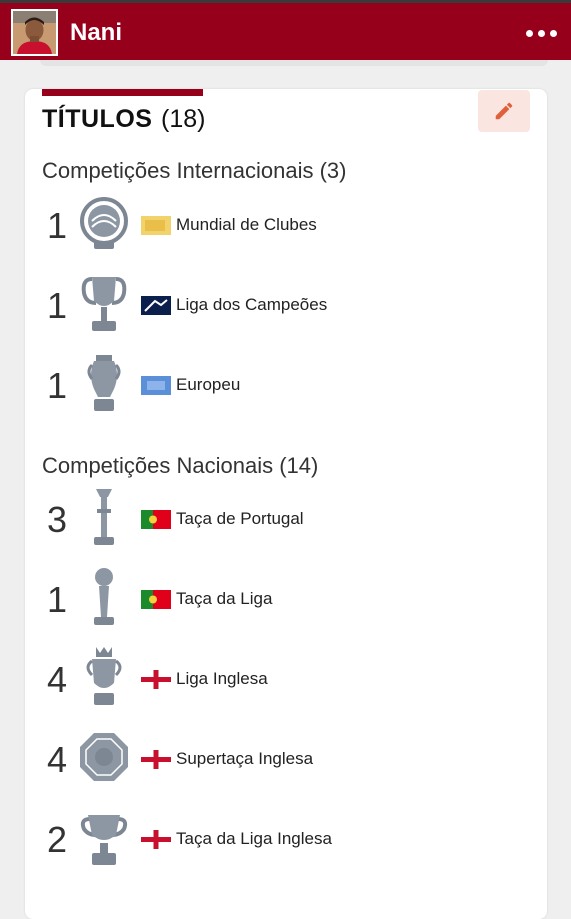  Describe the element at coordinates (104, 596) in the screenshot. I see `league-cup-trophy-icon` at that location.